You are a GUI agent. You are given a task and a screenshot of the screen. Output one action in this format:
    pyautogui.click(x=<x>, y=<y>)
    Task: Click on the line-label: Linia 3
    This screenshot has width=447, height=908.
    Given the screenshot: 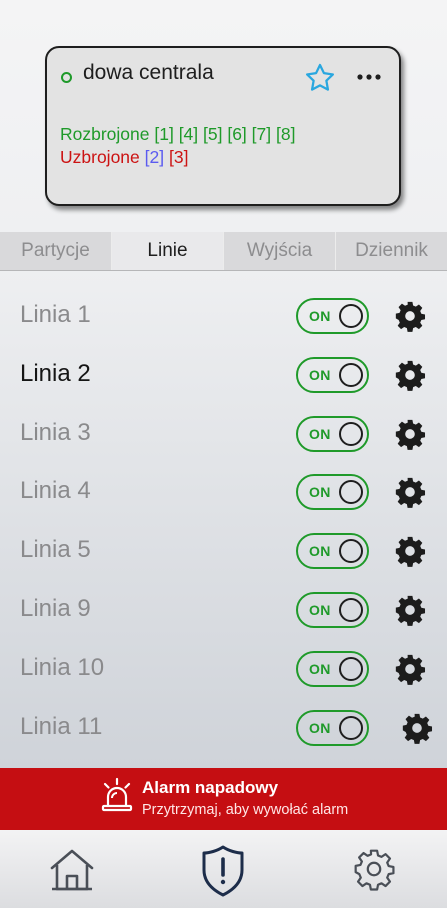 What is the action you would take?
    pyautogui.click(x=55, y=432)
    